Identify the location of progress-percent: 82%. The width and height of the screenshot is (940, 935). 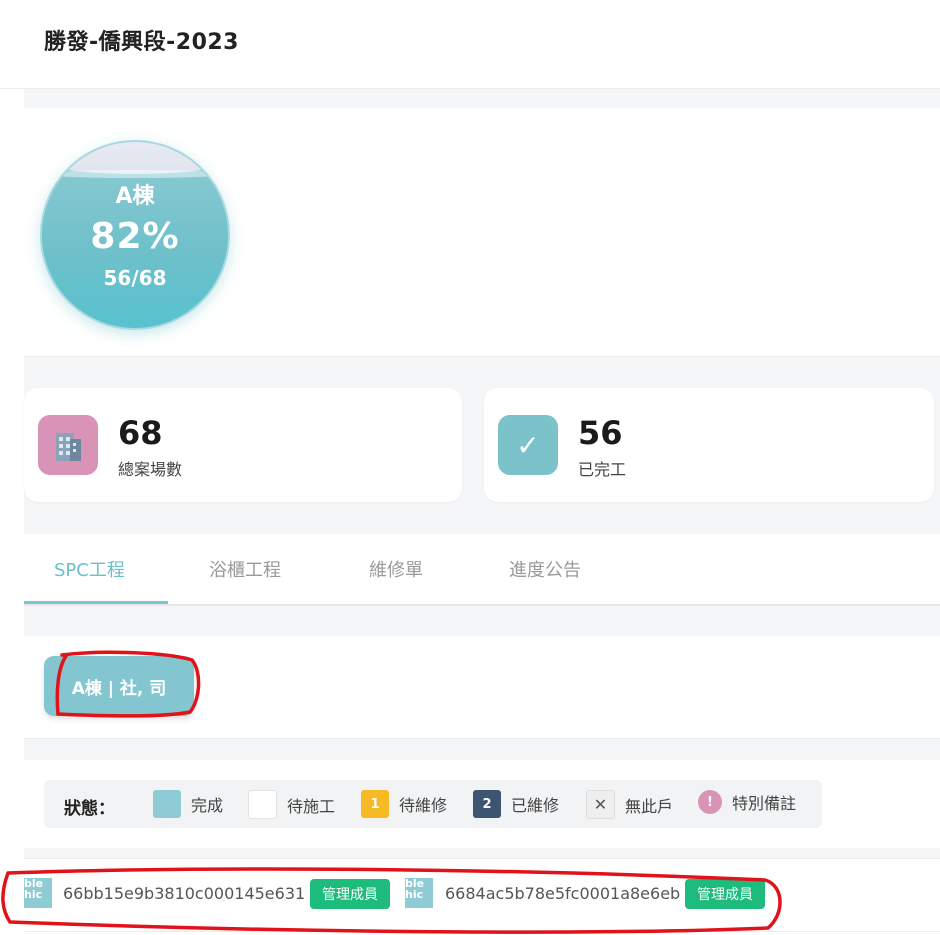
(135, 236).